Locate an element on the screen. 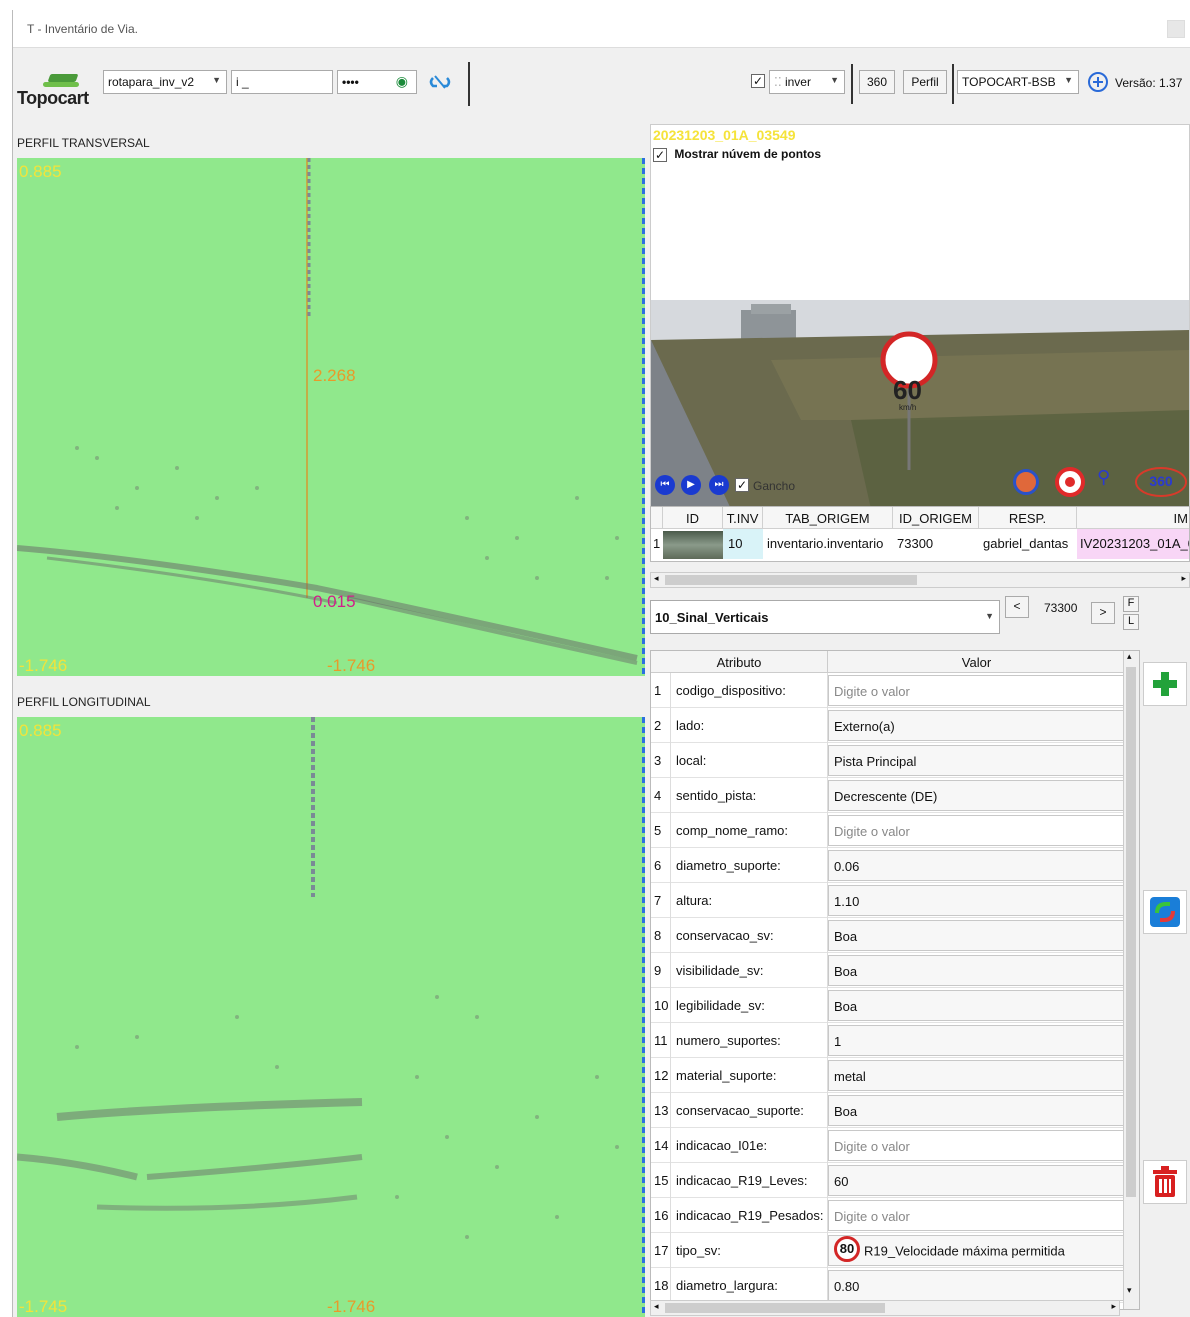 This screenshot has width=1190, height=1317. attribute-row: 1 codigo_dispositivo: Digite o valor is located at coordinates (895, 690).